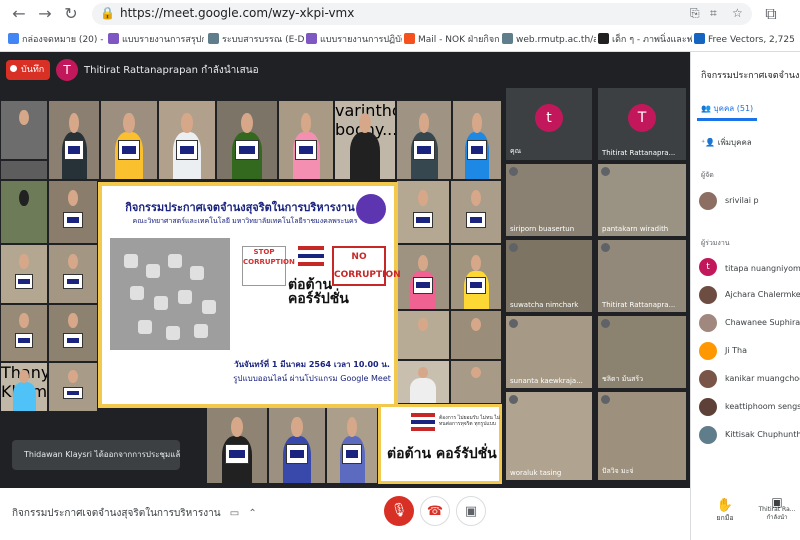 This screenshot has height=540, width=800. What do you see at coordinates (749, 351) in the screenshot?
I see `list-item: Ji Tha` at bounding box center [749, 351].